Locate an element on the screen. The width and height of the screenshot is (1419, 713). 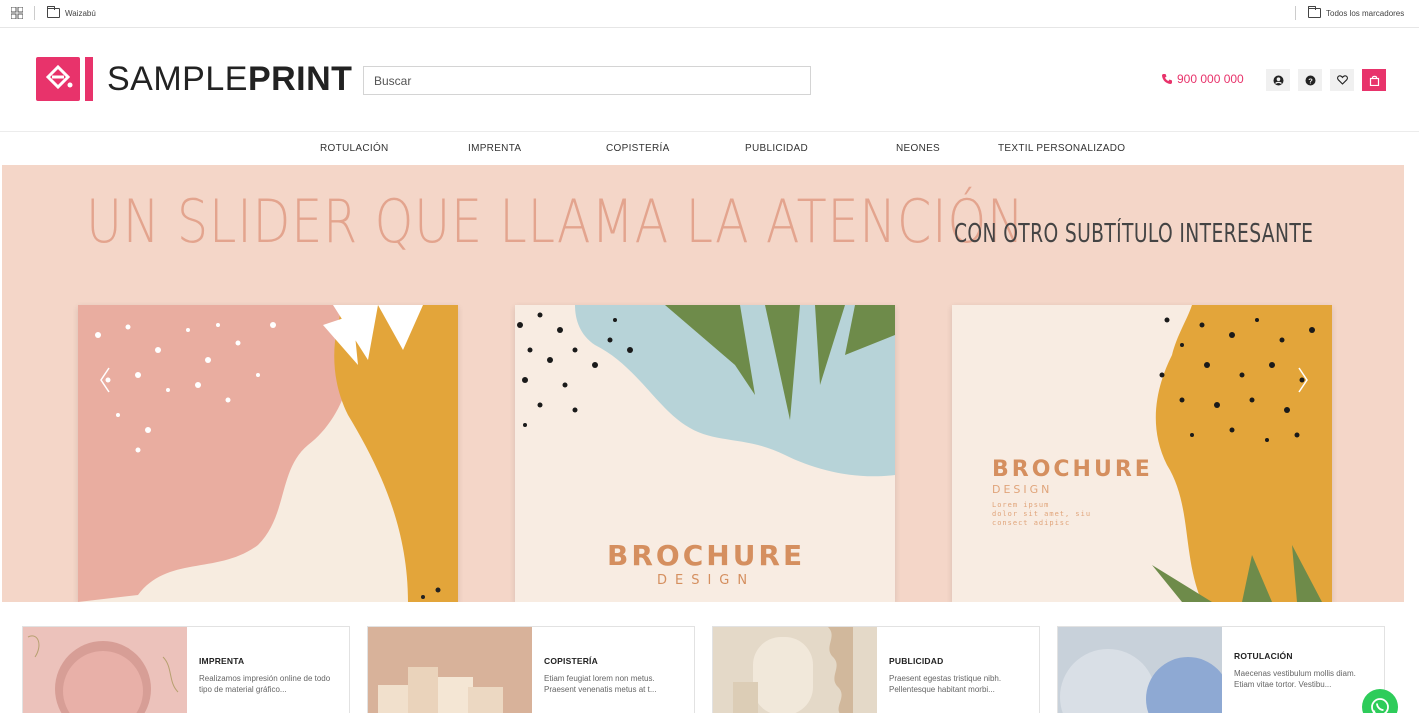
logo-wordmark: SAMPLEPRINT is located at coordinates (229, 79).